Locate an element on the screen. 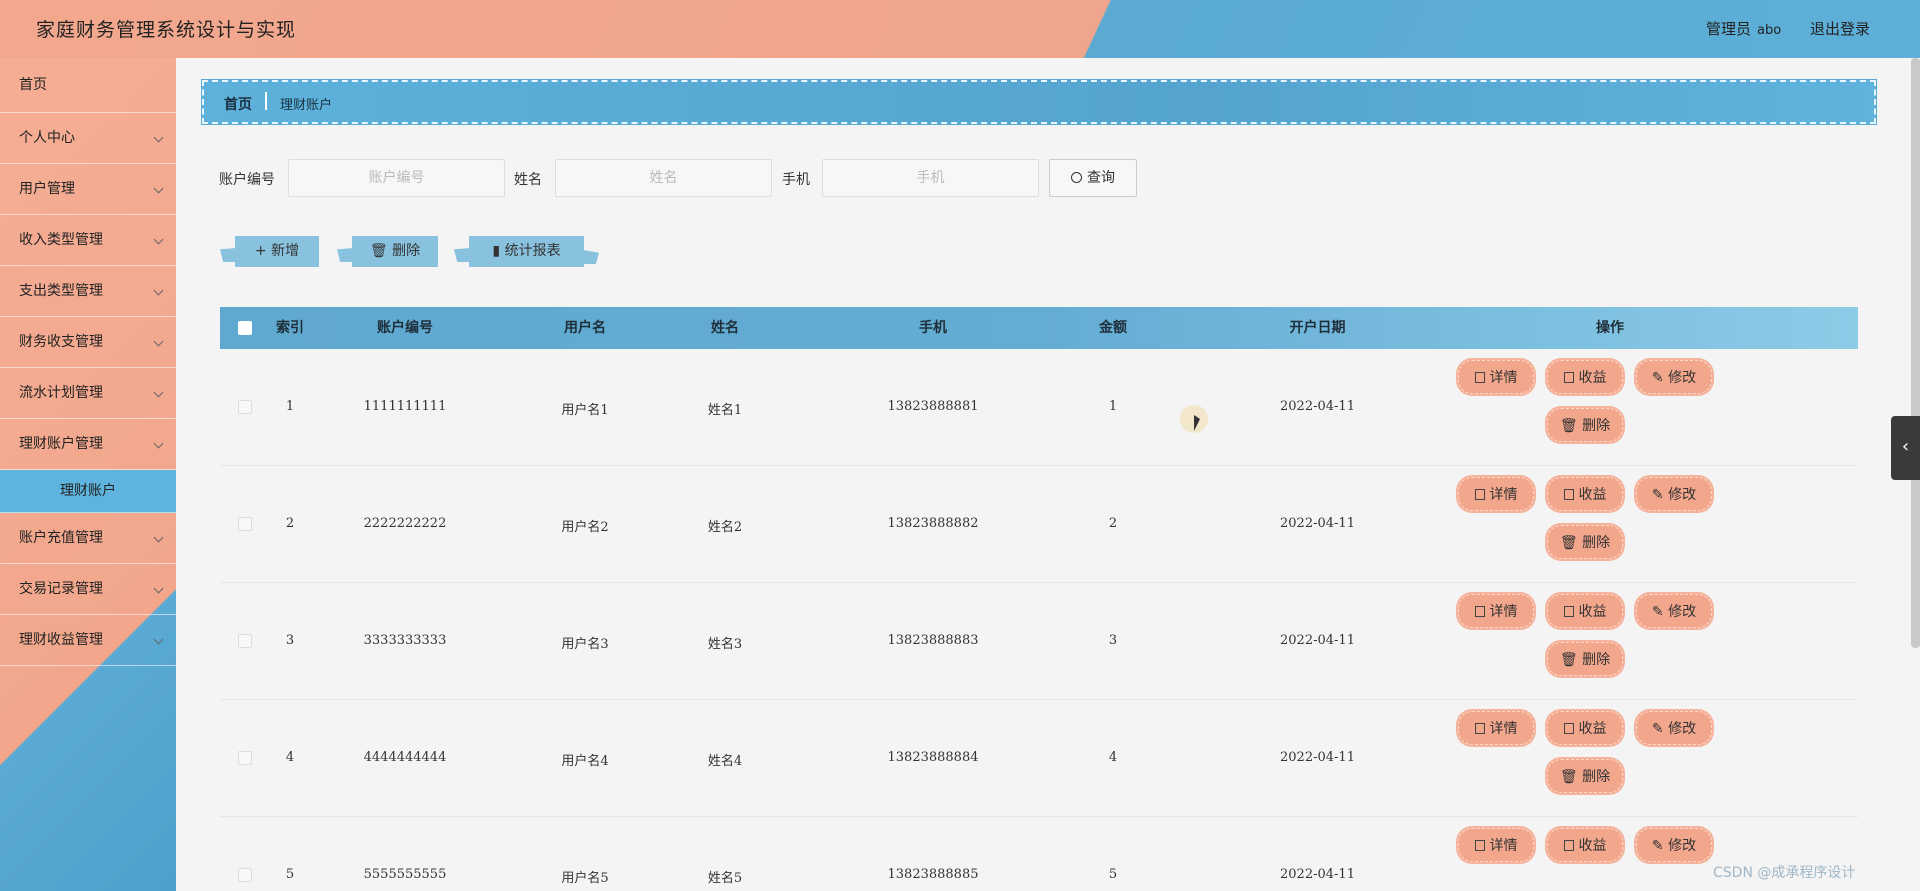 Image resolution: width=1920 pixels, height=891 pixels. cell-account: 1111111111 is located at coordinates (405, 406).